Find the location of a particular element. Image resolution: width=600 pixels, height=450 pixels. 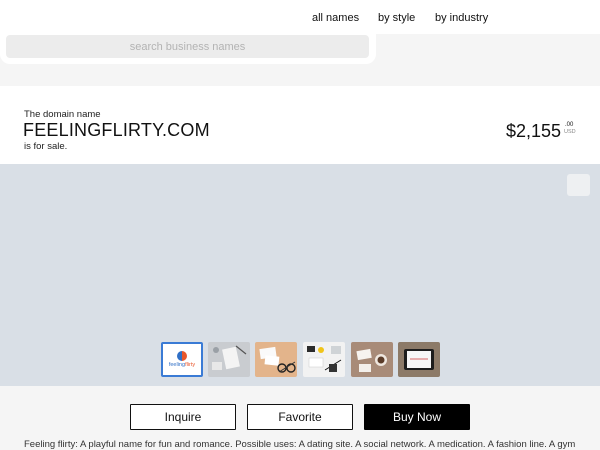

coffee-and-card-image is located at coordinates (372, 359).